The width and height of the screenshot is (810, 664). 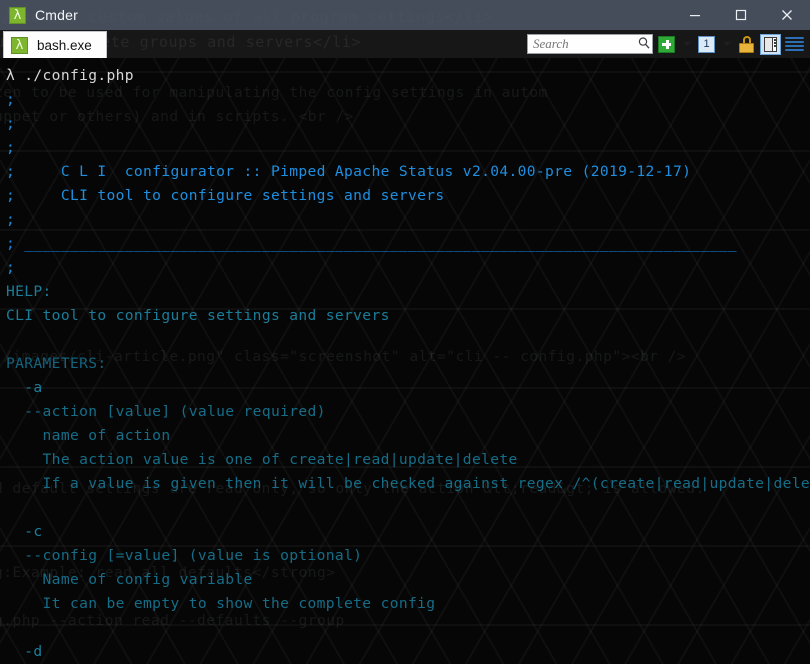 What do you see at coordinates (70, 75) in the screenshot?
I see `terminal-line: λ ./config.php` at bounding box center [70, 75].